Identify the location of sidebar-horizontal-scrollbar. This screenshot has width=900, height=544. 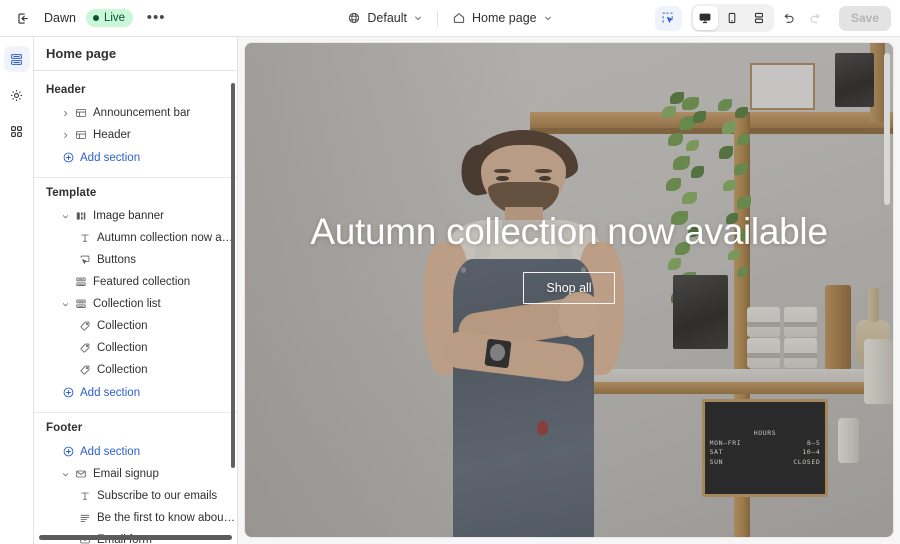
(135, 537).